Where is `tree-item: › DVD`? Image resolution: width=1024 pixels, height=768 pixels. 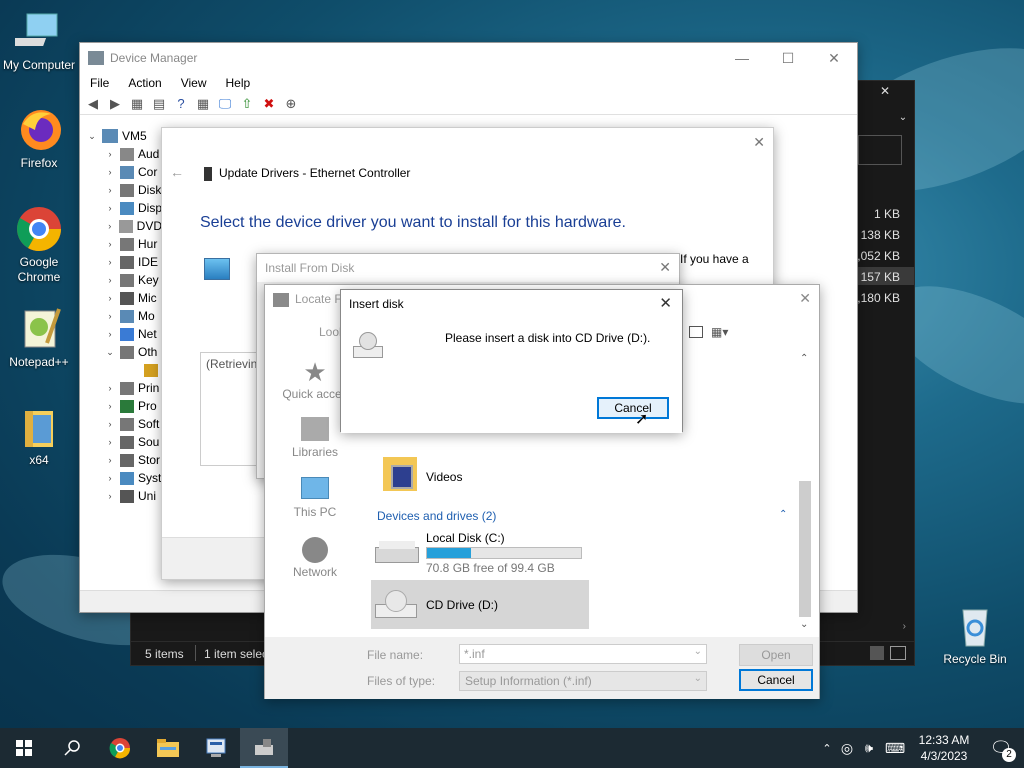
tree-item: › DVD is located at coordinates (121, 226).